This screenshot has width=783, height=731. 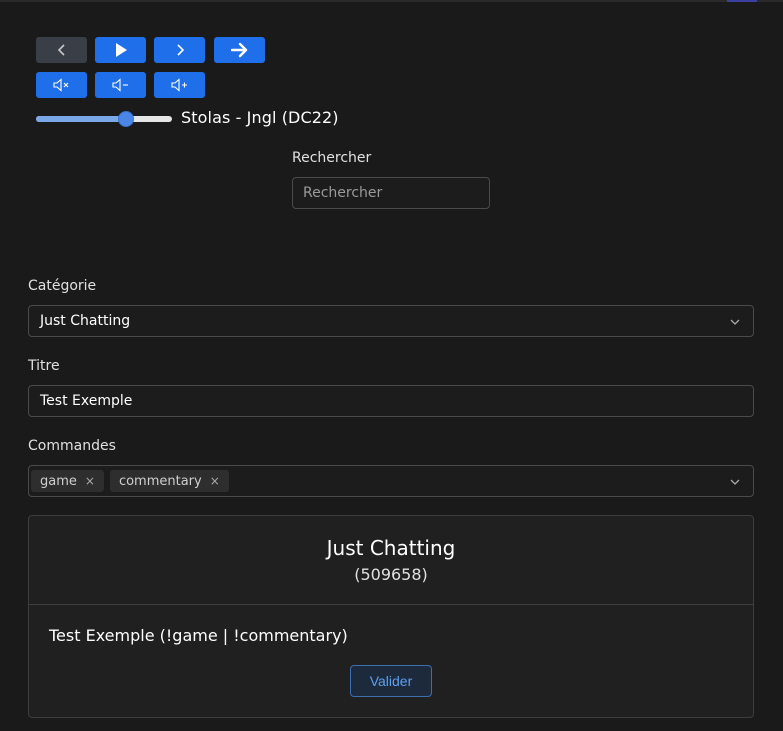 What do you see at coordinates (332, 158) in the screenshot?
I see `search-label: Rechercher` at bounding box center [332, 158].